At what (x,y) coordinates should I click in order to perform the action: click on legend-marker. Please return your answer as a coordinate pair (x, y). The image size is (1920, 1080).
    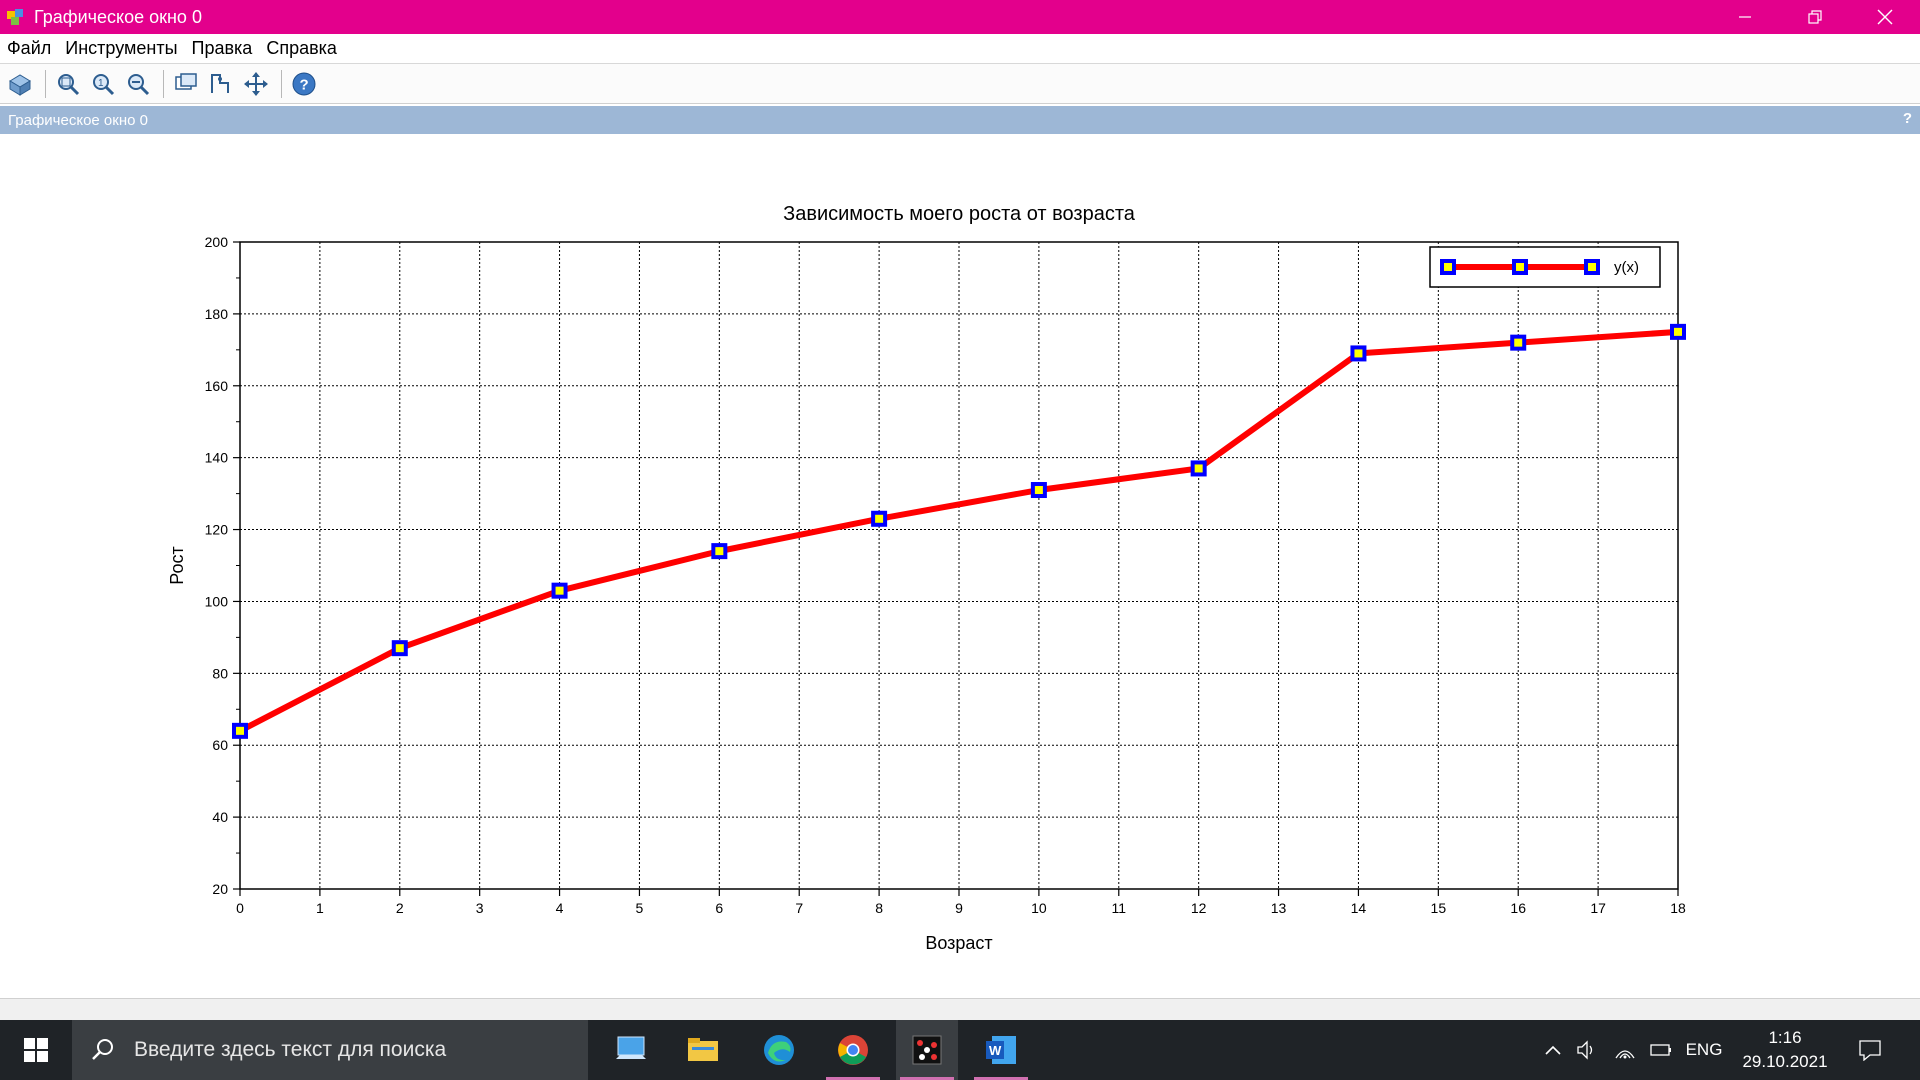
    Looking at the image, I should click on (1520, 267).